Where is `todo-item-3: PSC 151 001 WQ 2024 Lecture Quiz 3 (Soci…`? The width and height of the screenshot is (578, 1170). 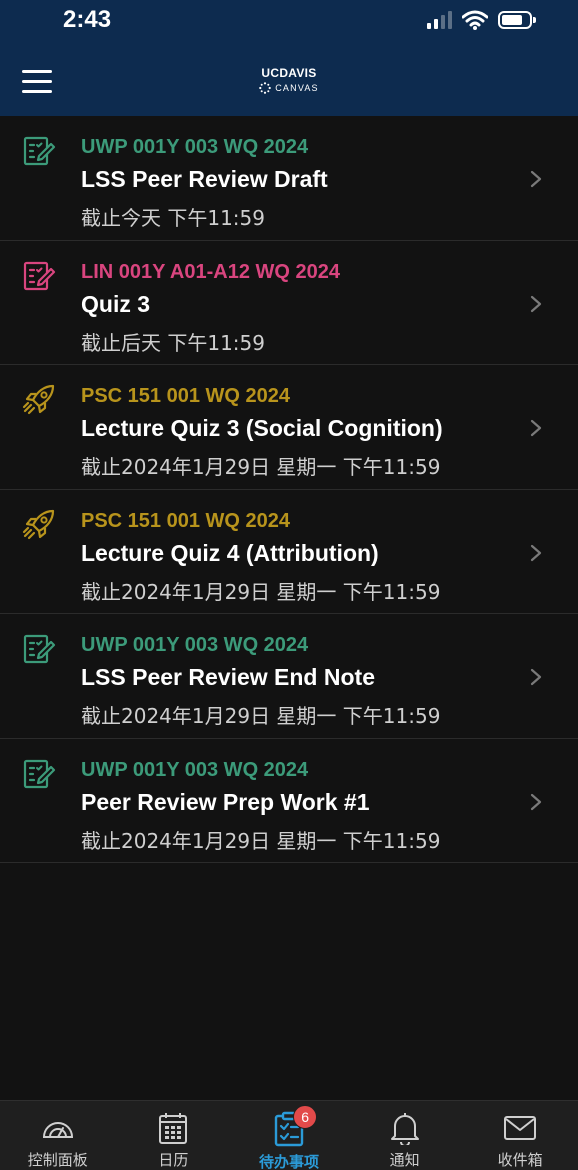 todo-item-3: PSC 151 001 WQ 2024 Lecture Quiz 3 (Soci… is located at coordinates (289, 427).